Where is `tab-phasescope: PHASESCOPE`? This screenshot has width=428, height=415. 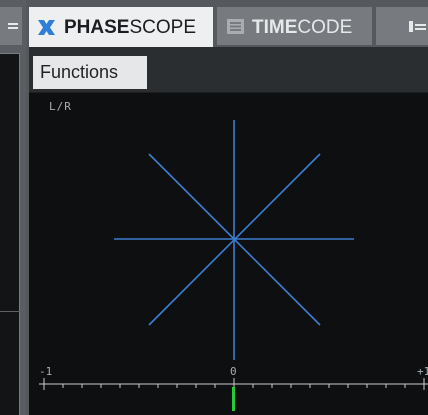 tab-phasescope: PHASESCOPE is located at coordinates (121, 27).